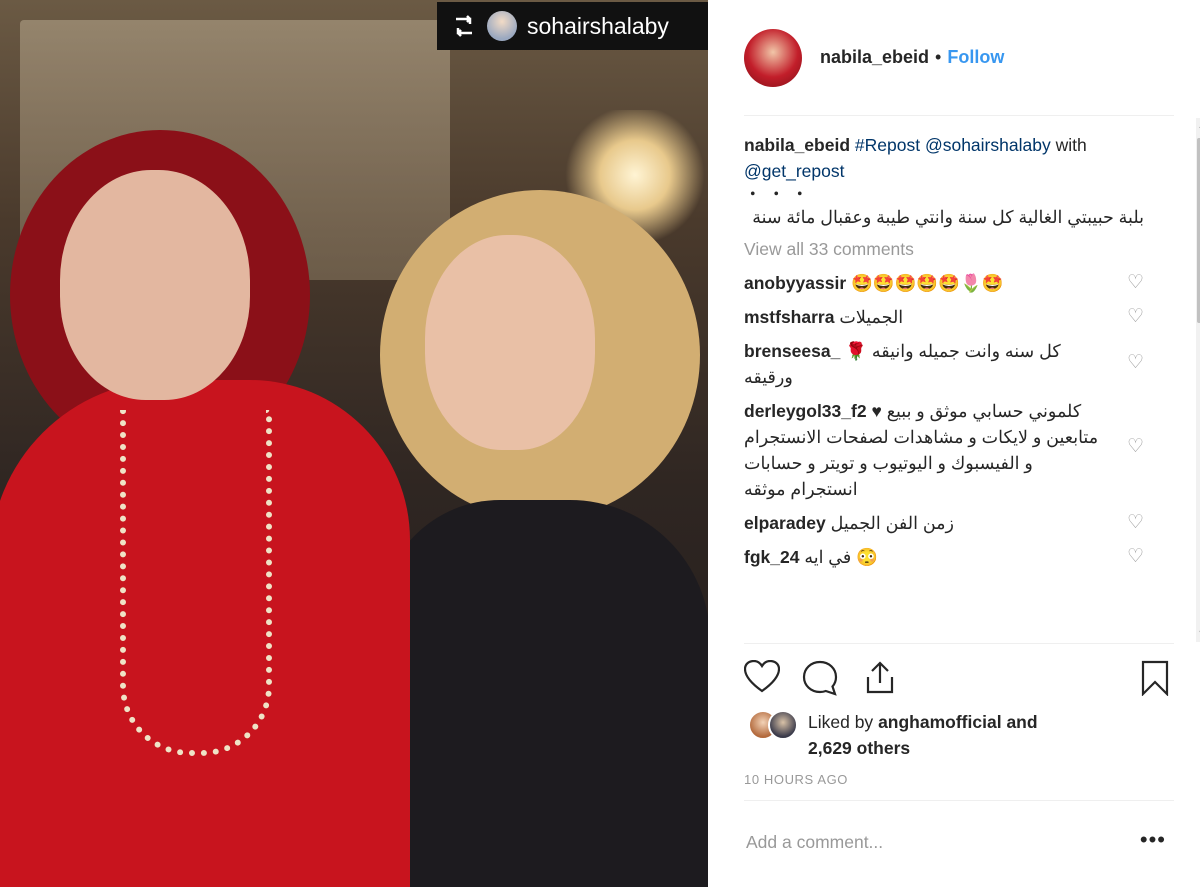  Describe the element at coordinates (789, 317) in the screenshot. I see `comment-username: mstfsharra` at that location.